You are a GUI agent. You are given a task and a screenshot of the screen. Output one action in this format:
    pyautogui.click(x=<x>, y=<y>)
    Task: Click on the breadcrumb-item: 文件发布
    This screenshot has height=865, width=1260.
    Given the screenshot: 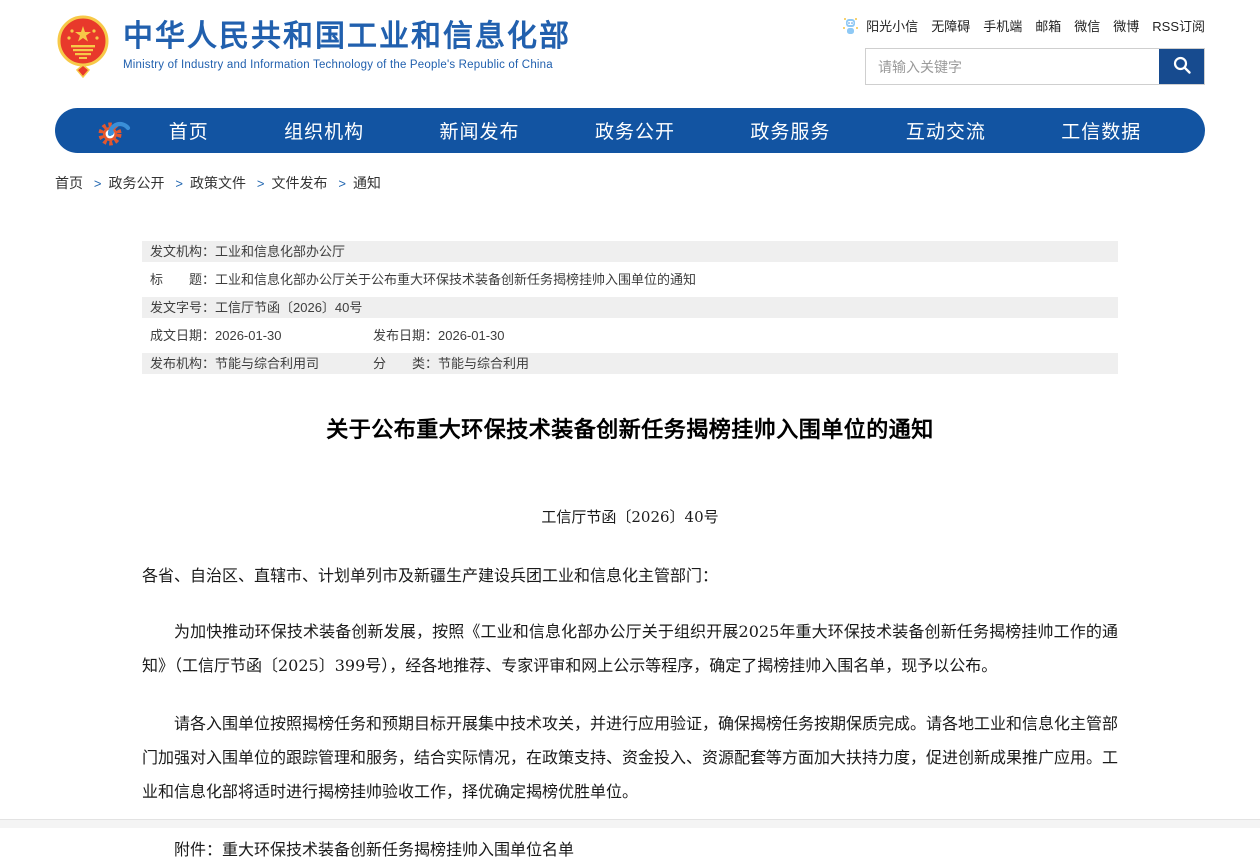 What is the action you would take?
    pyautogui.click(x=299, y=183)
    